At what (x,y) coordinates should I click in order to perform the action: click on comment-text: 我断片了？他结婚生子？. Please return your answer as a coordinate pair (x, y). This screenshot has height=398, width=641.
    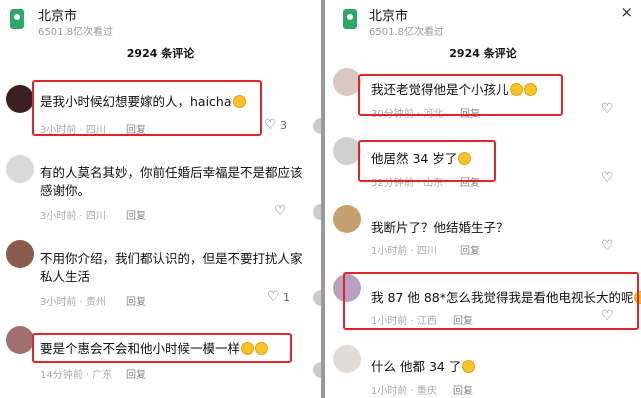
    Looking at the image, I should click on (440, 227).